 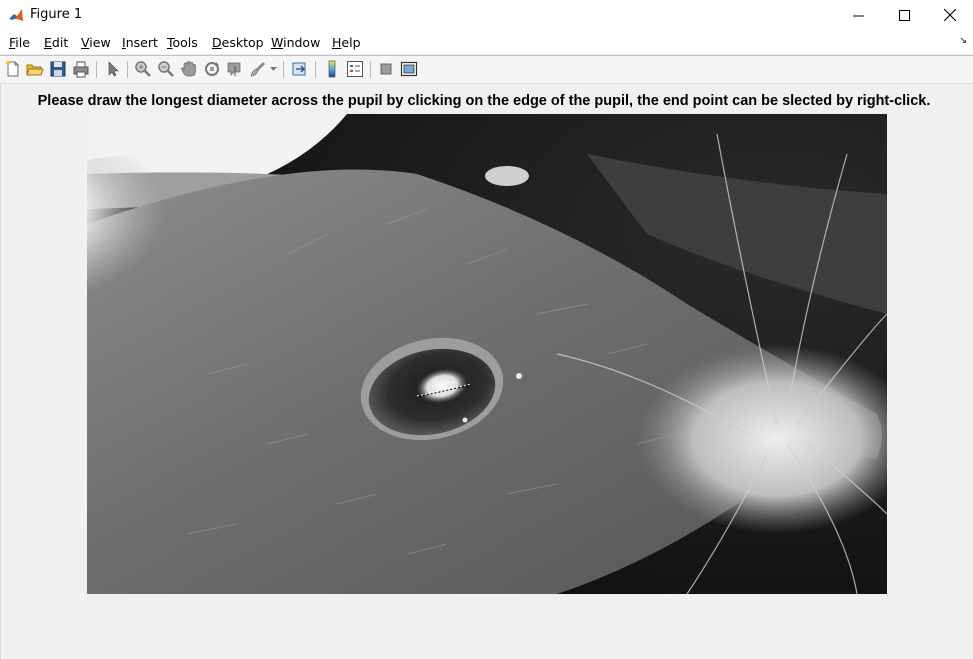 I want to click on window-title: Figure 1, so click(x=56, y=14).